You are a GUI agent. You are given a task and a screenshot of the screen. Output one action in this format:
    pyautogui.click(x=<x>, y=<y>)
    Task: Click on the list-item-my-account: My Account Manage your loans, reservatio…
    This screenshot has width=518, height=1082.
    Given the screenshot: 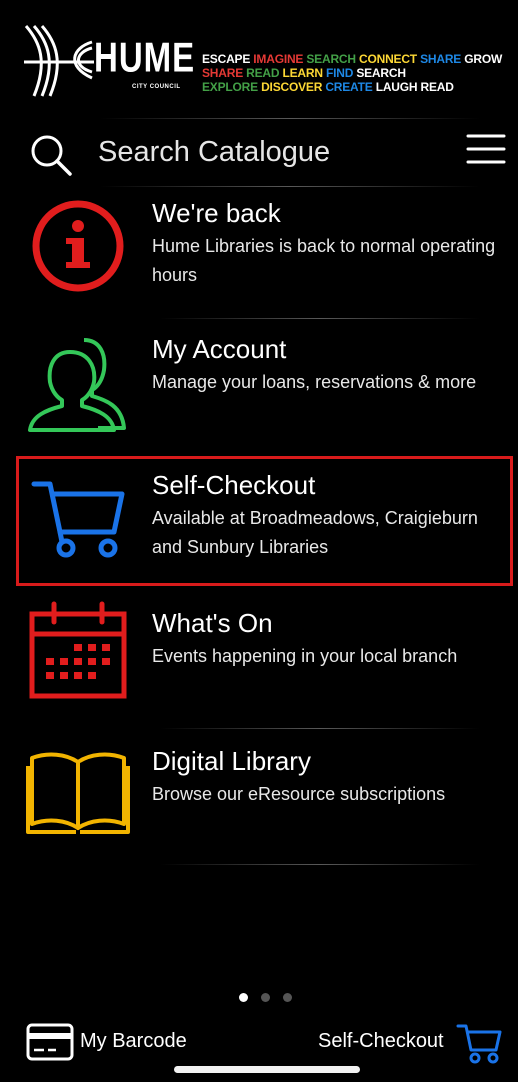 What is the action you would take?
    pyautogui.click(x=267, y=386)
    